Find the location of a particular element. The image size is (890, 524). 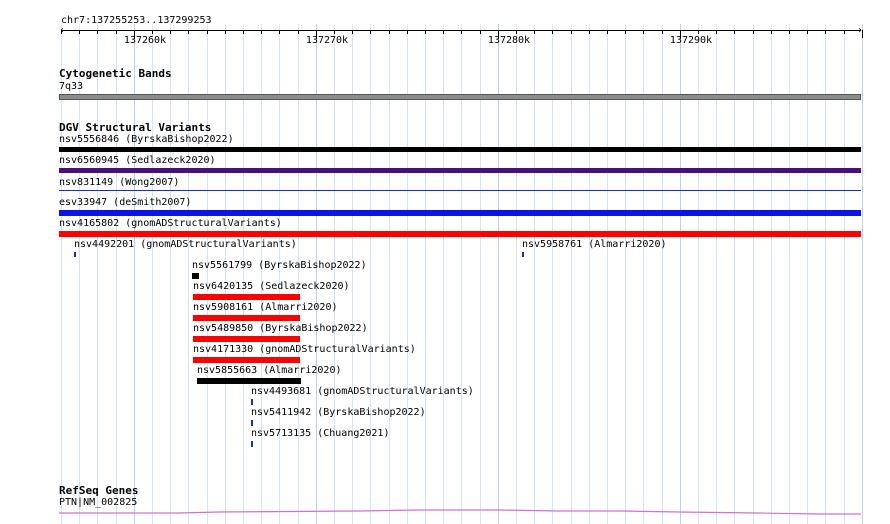

feature-label: nsv4171330 (gnomADStructuralVariants) is located at coordinates (304, 349).